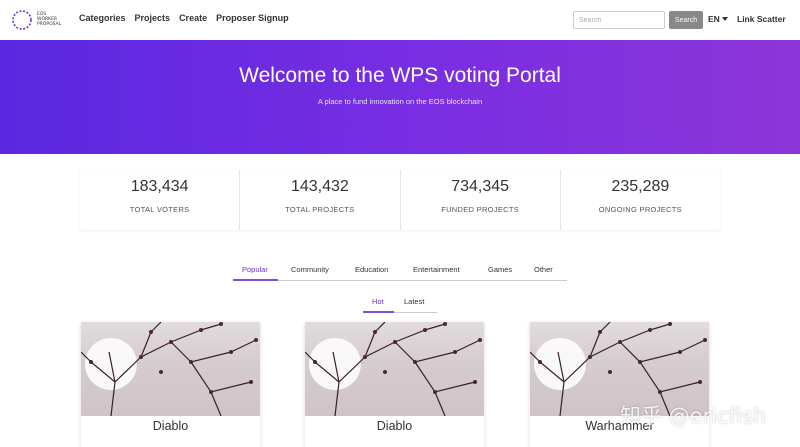 The image size is (800, 447). What do you see at coordinates (378, 301) in the screenshot?
I see `tab-hot: Hot` at bounding box center [378, 301].